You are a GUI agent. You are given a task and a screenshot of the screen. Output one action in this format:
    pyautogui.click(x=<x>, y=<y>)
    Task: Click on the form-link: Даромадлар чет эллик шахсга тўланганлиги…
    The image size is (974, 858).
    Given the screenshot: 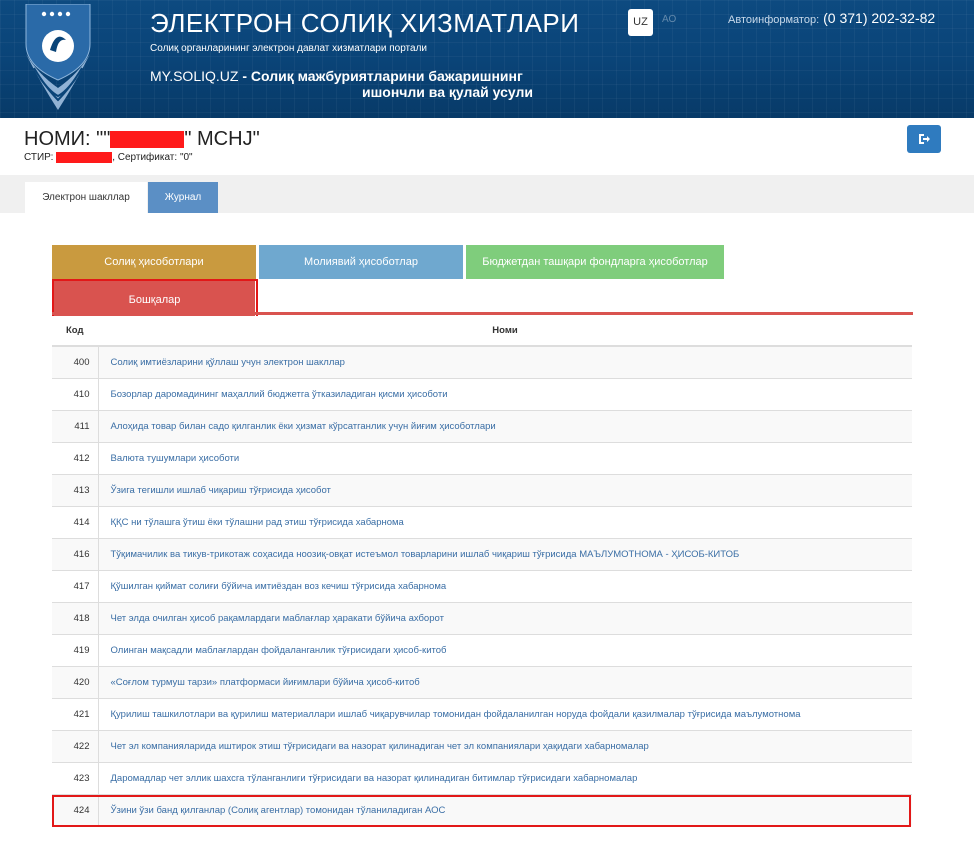 What is the action you would take?
    pyautogui.click(x=374, y=778)
    